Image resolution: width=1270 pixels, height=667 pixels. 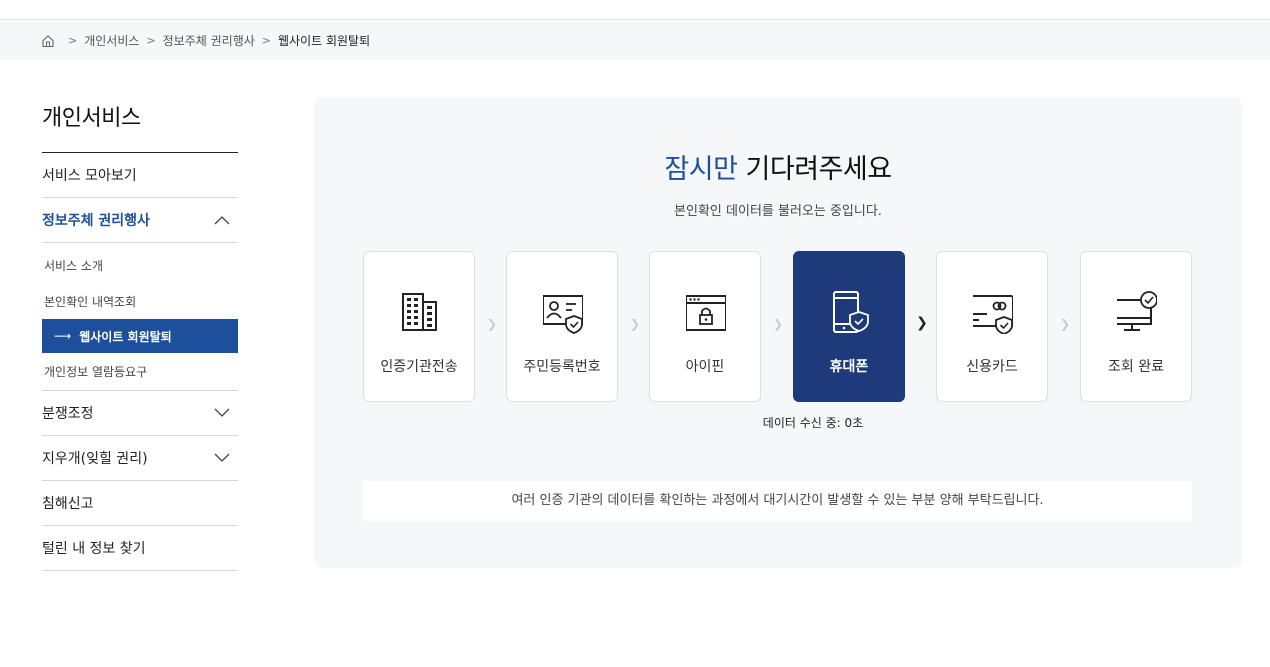 I want to click on sidebar-subitem-label: 서비스 소개, so click(x=74, y=265).